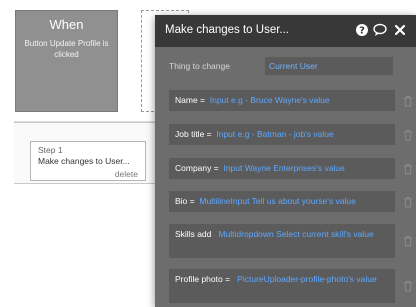 The height and width of the screenshot is (307, 416). Describe the element at coordinates (400, 30) in the screenshot. I see `close-icon` at that location.